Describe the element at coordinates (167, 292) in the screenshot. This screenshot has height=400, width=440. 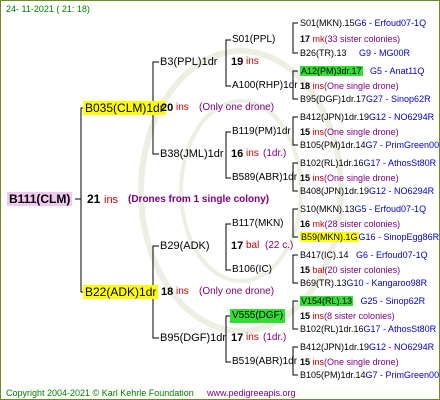
I see `gen1-bottom-count: 18` at that location.